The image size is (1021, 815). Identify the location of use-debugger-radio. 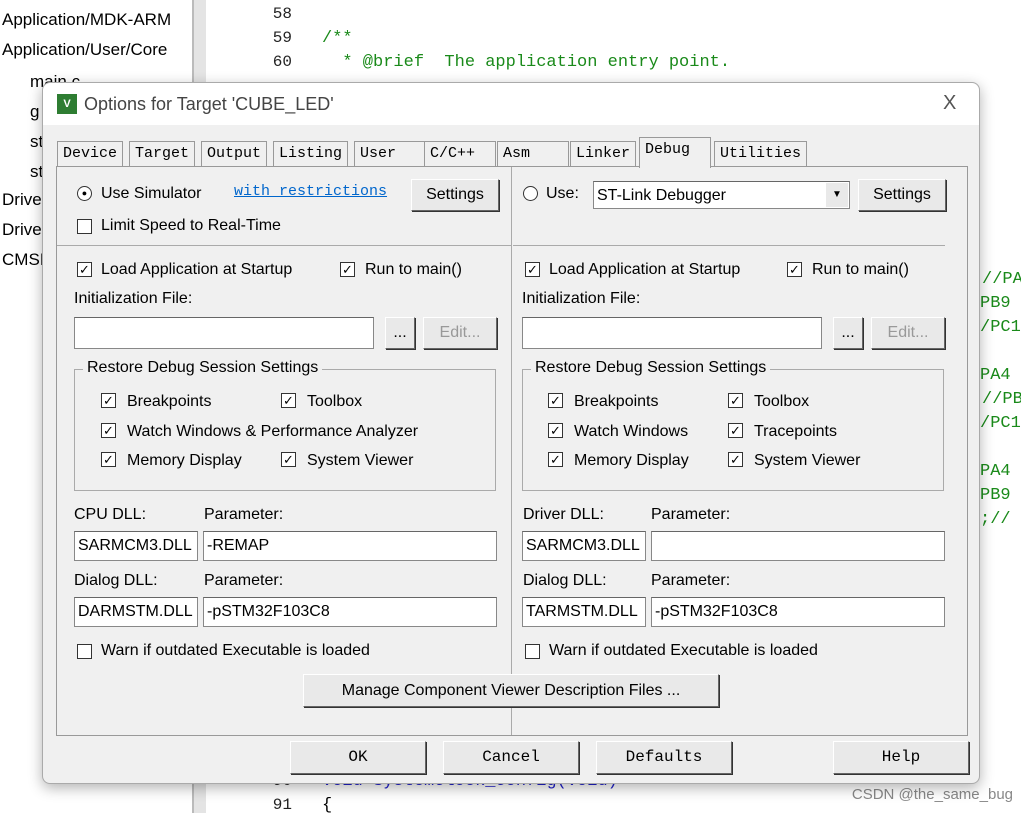
(530, 193).